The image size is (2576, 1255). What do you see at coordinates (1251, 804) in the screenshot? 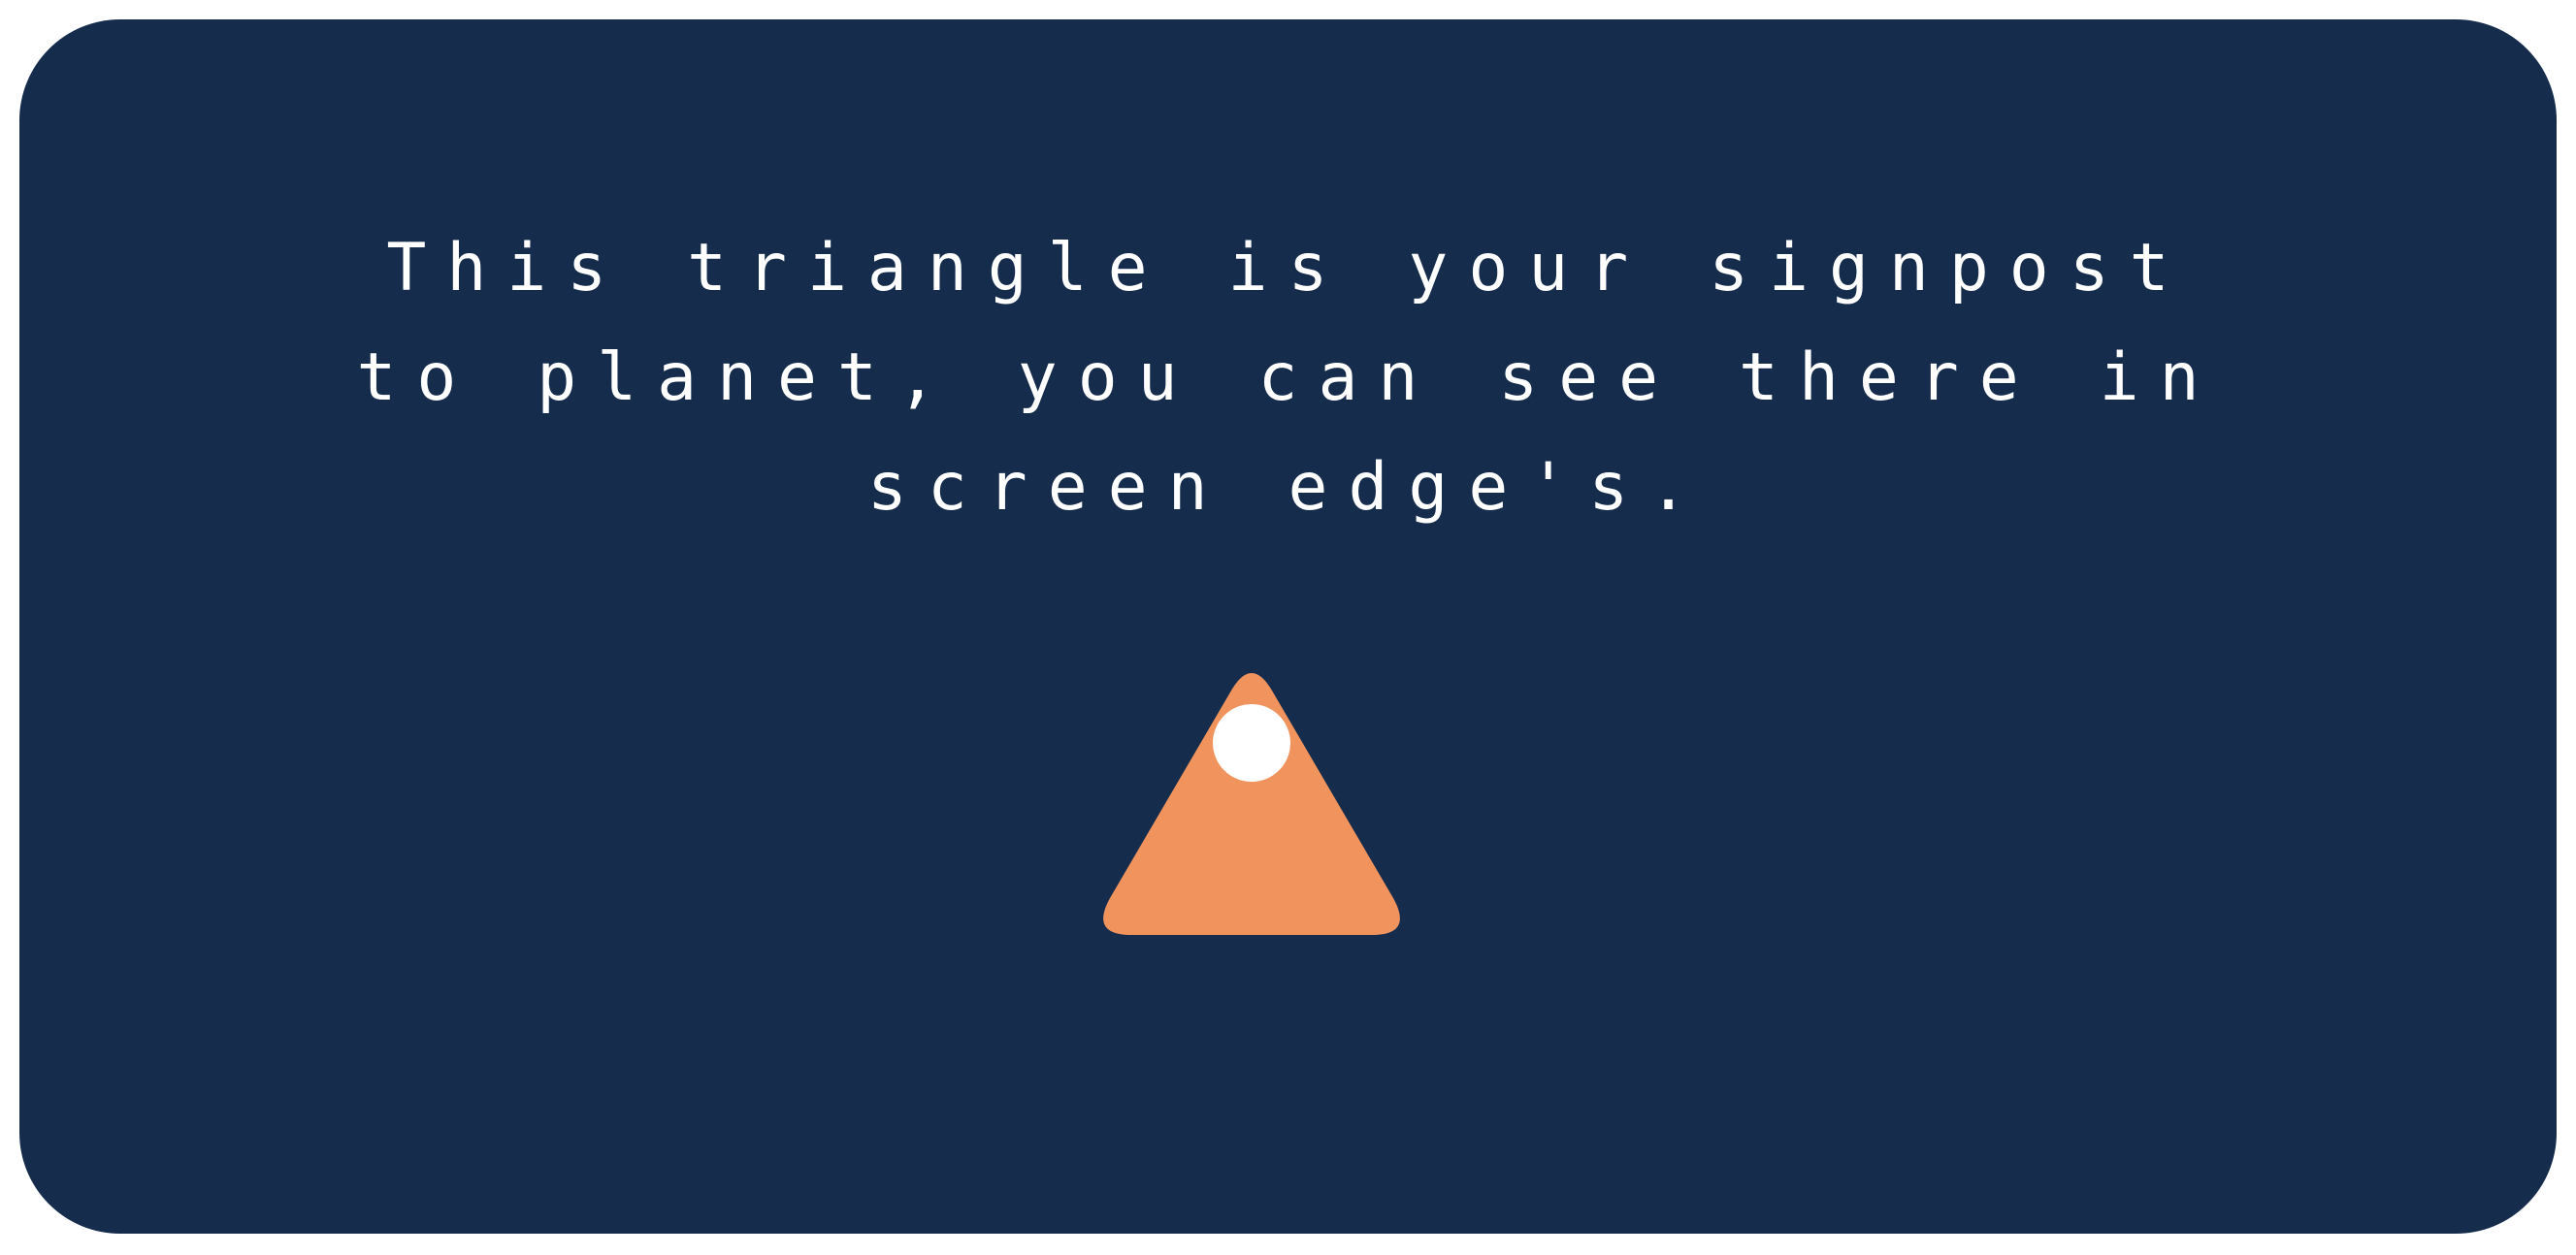
I see `planet-signpost-triangle-icon` at bounding box center [1251, 804].